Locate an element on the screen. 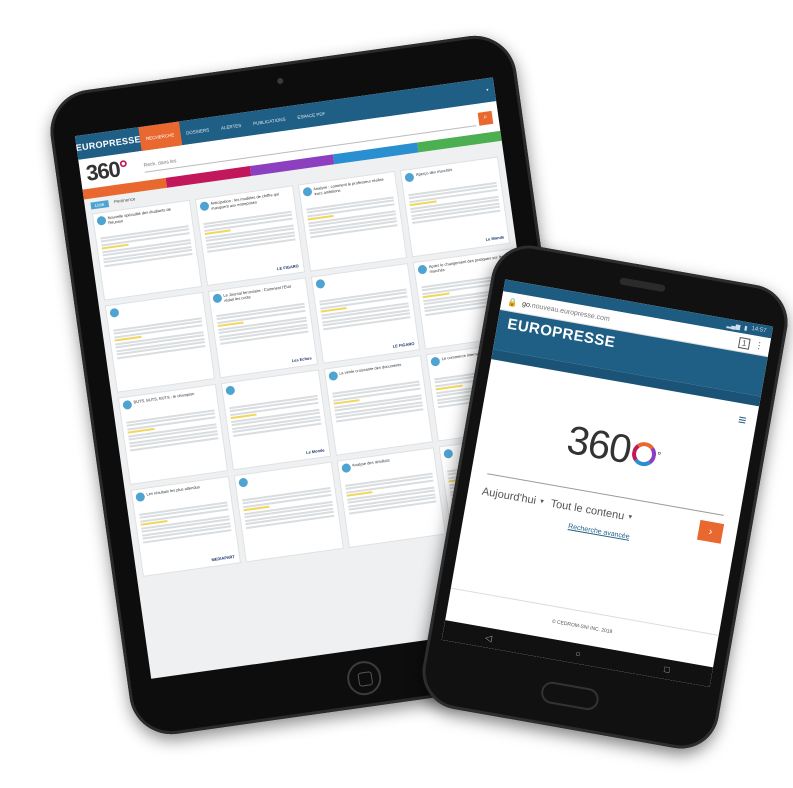 The height and width of the screenshot is (788, 793). tablet-home-button is located at coordinates (364, 678).